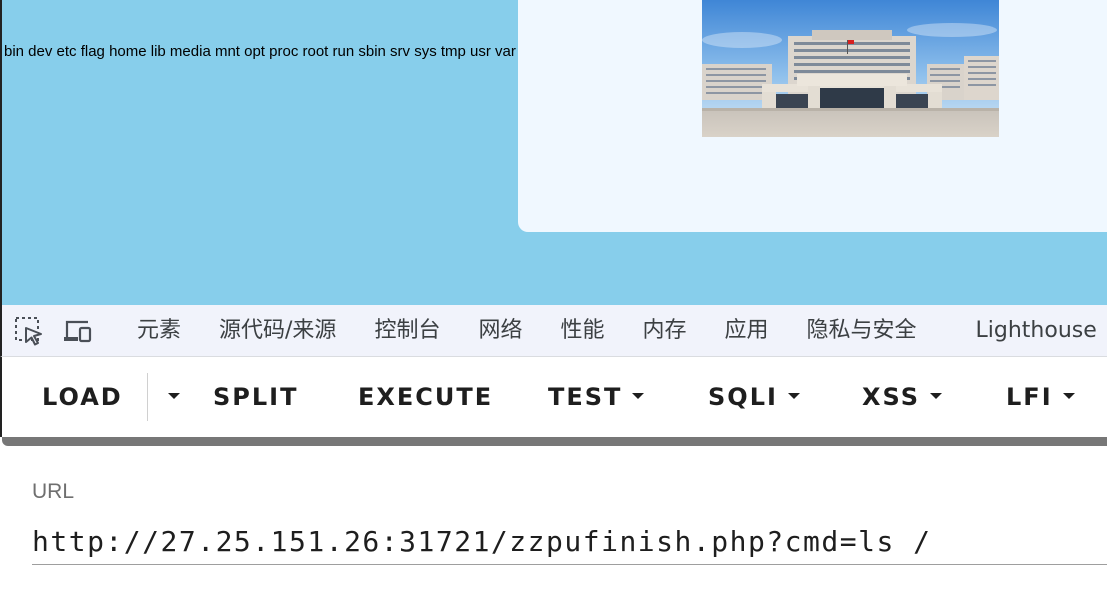 The height and width of the screenshot is (590, 1107). What do you see at coordinates (554, 441) in the screenshot?
I see `toolbar-bottom-bar` at bounding box center [554, 441].